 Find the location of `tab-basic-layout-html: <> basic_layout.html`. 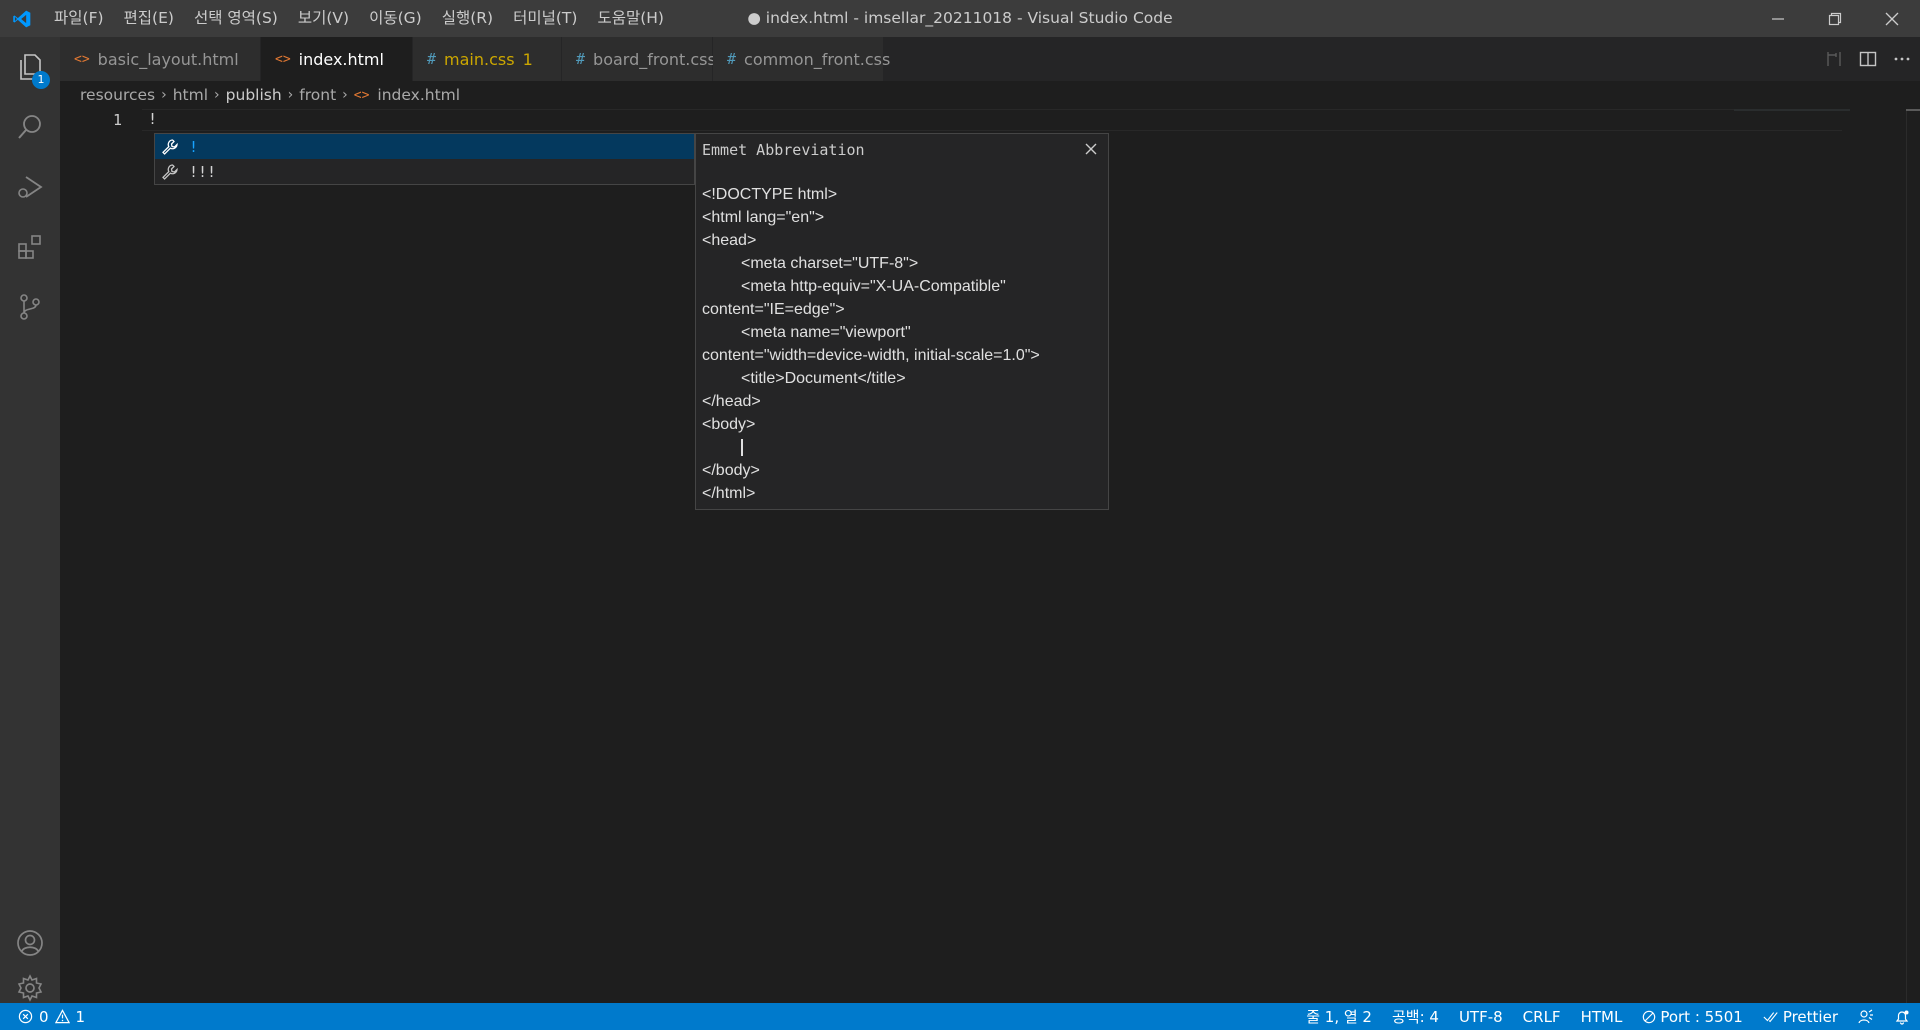

tab-basic-layout-html: <> basic_layout.html is located at coordinates (160, 59).